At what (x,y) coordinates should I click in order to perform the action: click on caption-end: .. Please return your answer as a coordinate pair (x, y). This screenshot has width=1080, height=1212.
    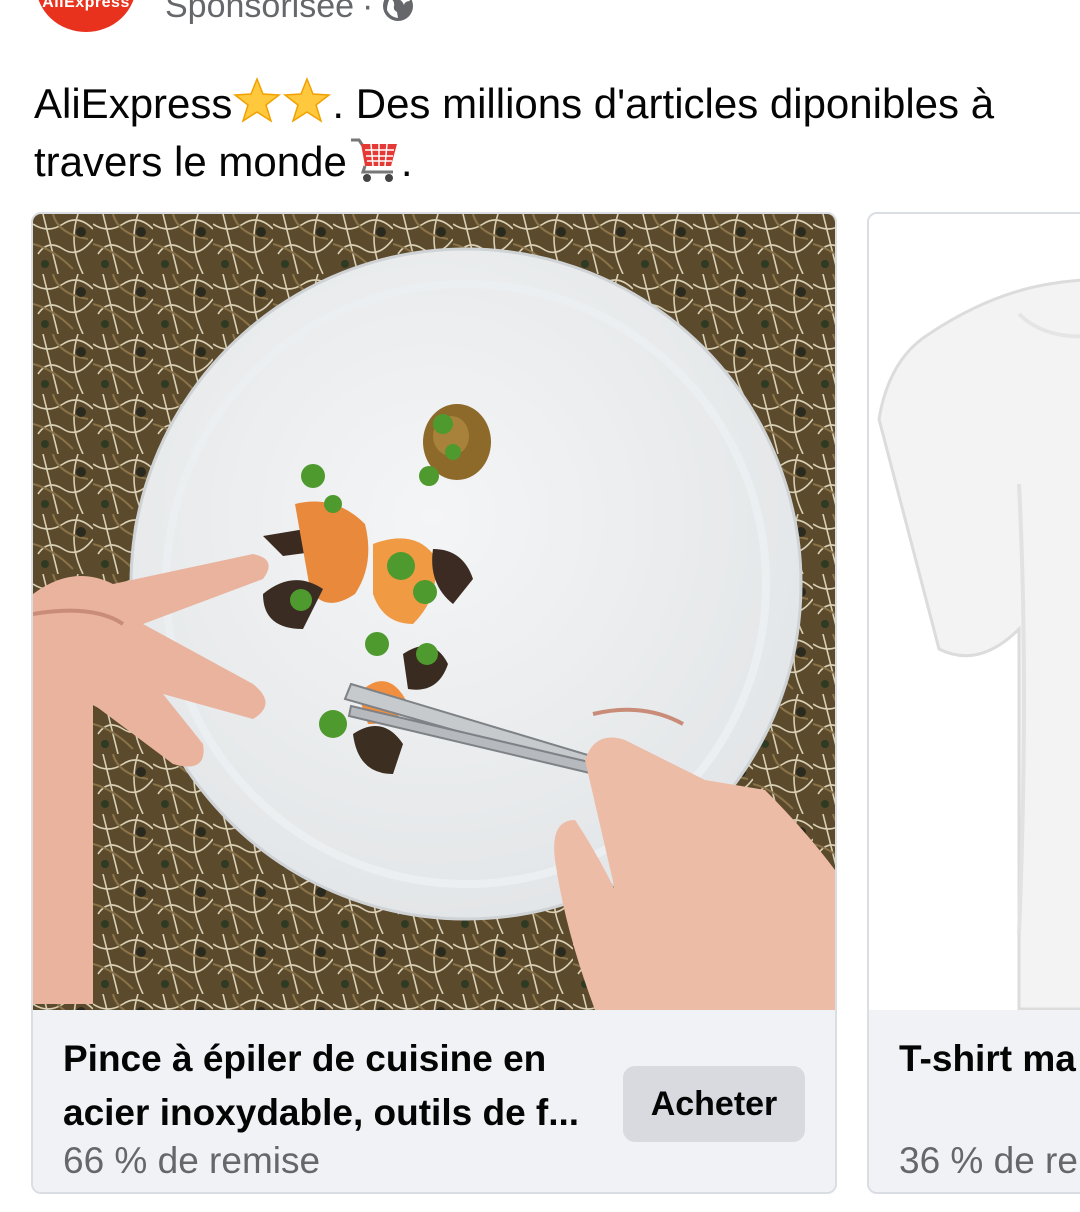
    Looking at the image, I should click on (406, 161).